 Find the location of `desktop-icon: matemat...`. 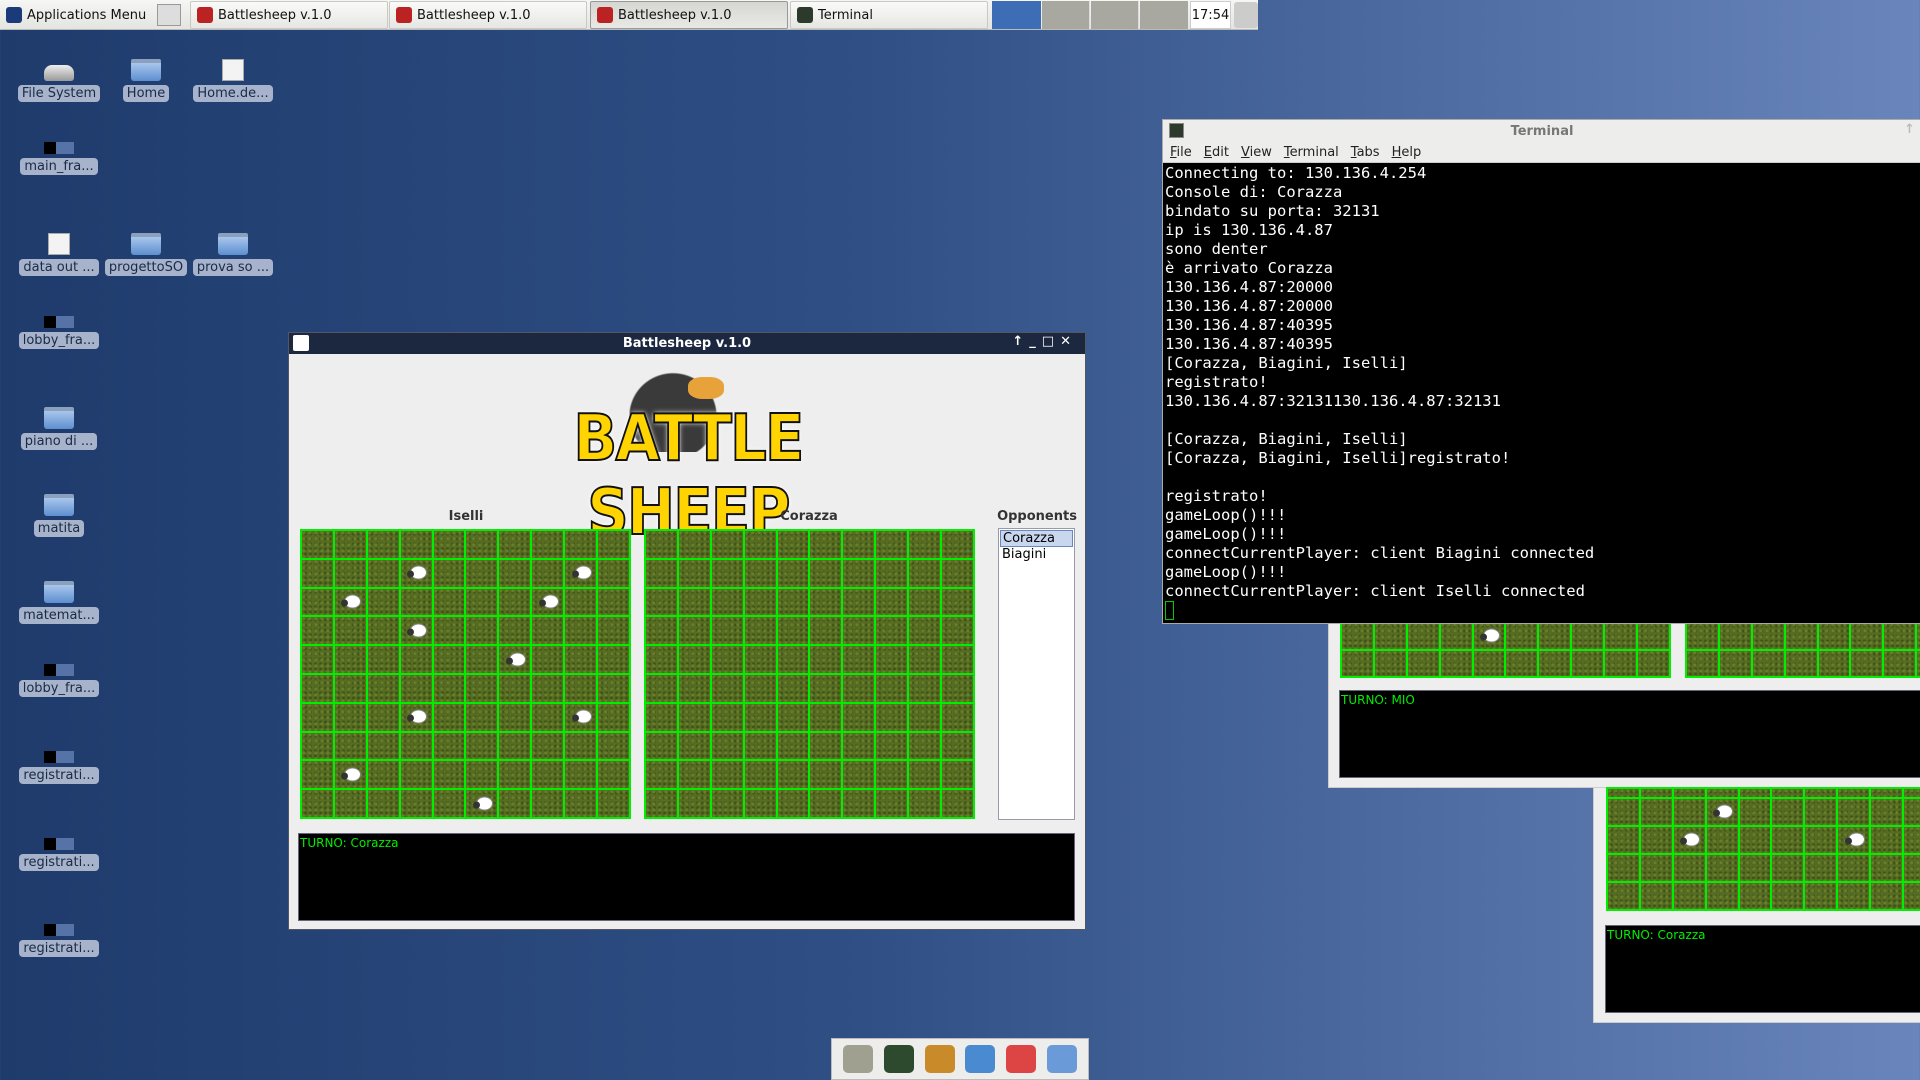

desktop-icon: matemat... is located at coordinates (59, 602).